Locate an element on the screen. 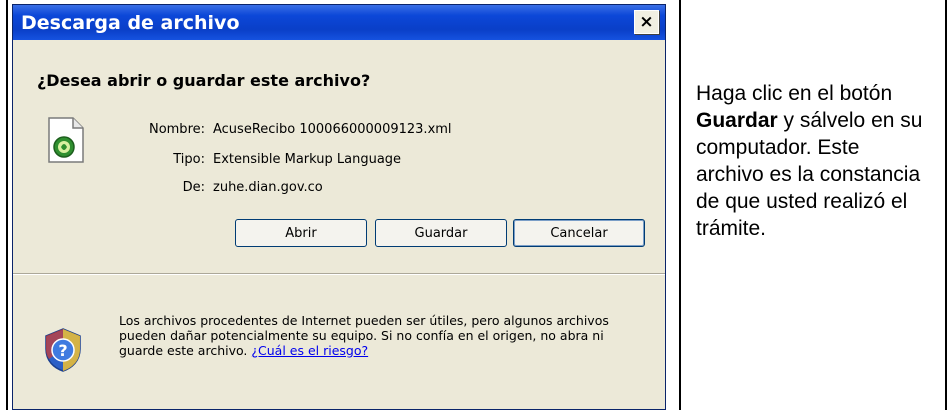 The width and height of the screenshot is (950, 410). dialog-separator is located at coordinates (339, 274).